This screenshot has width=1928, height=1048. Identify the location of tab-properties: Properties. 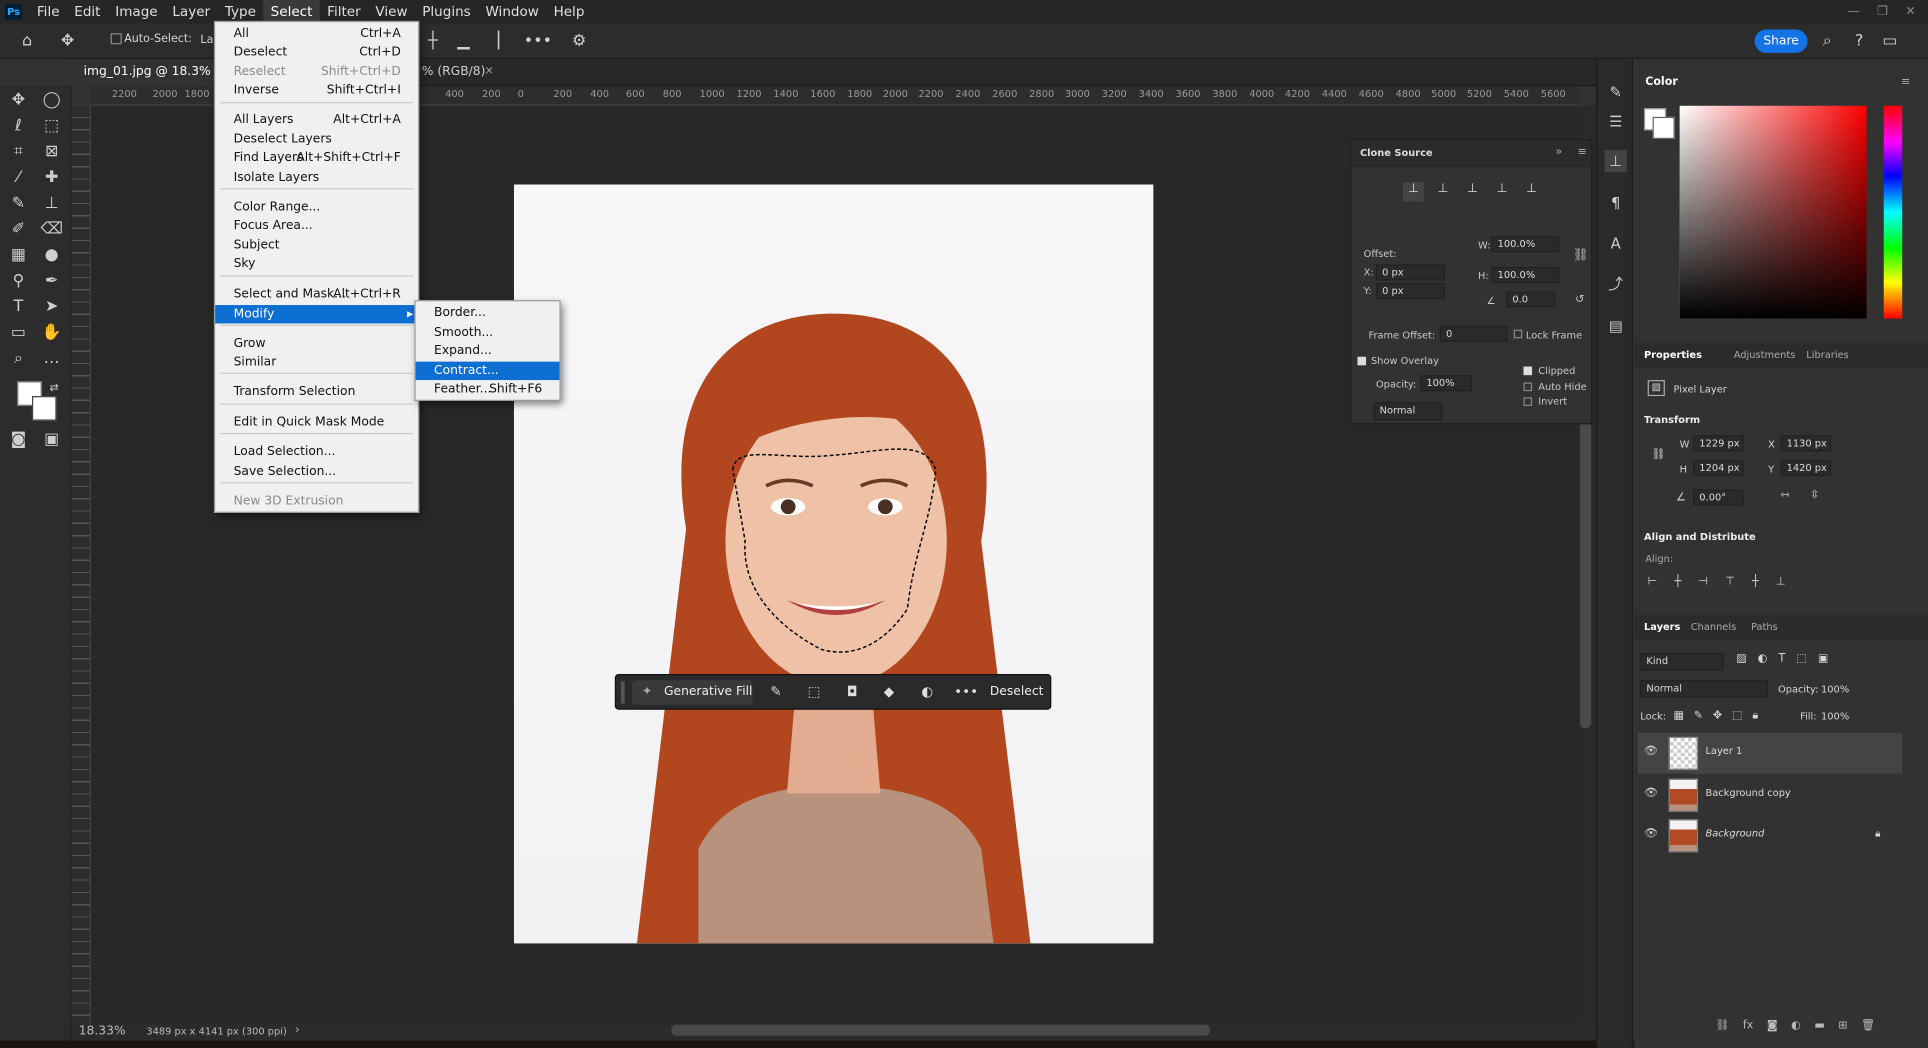
(1673, 355).